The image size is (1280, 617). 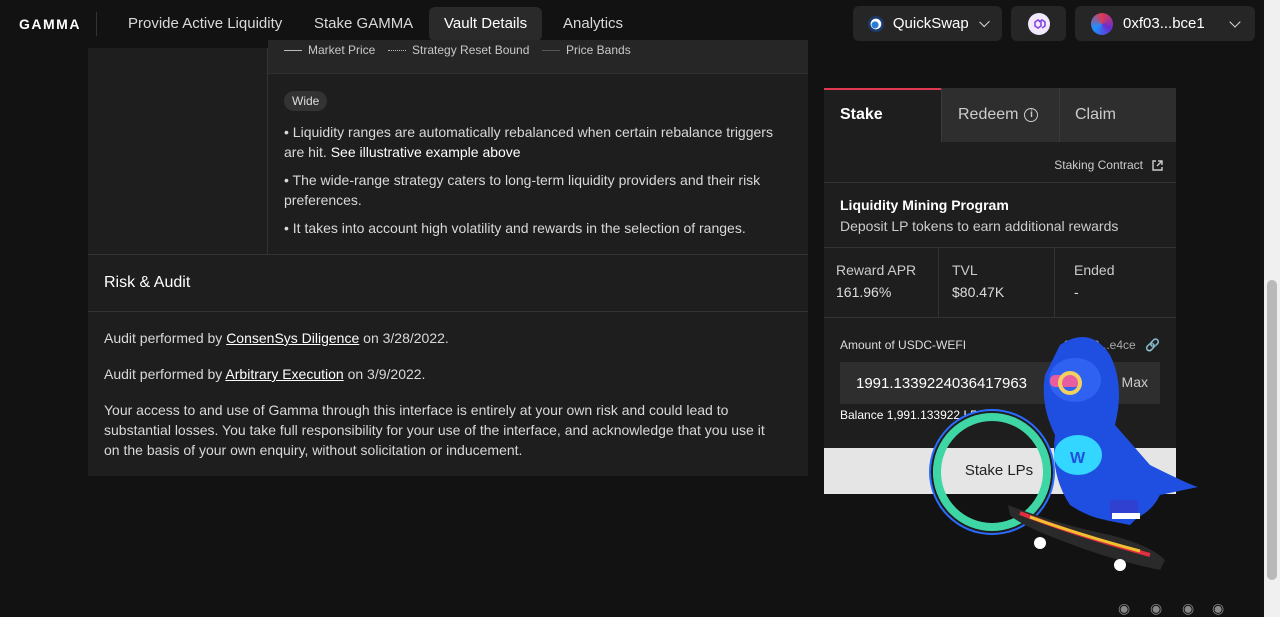 I want to click on page-scrollbar, so click(x=1272, y=308).